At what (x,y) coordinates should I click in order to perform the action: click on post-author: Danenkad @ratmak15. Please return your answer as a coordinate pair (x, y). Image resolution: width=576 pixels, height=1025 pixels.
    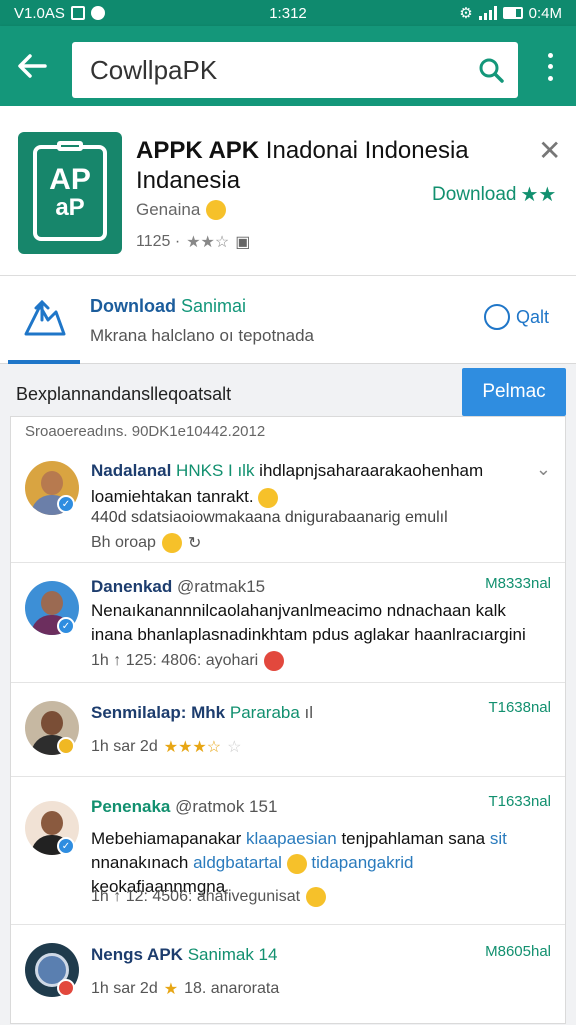
    Looking at the image, I should click on (178, 587).